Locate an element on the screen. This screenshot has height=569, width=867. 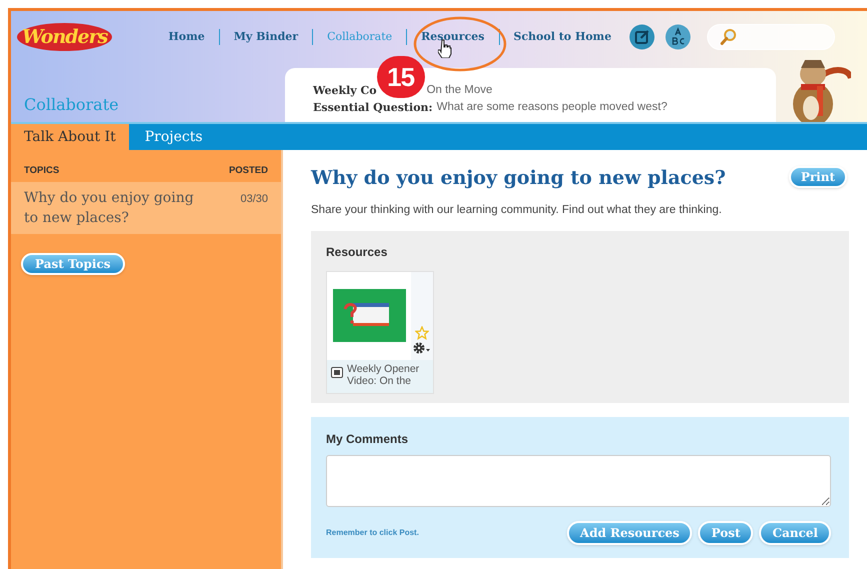
concept-label: Weekly Co is located at coordinates (345, 91).